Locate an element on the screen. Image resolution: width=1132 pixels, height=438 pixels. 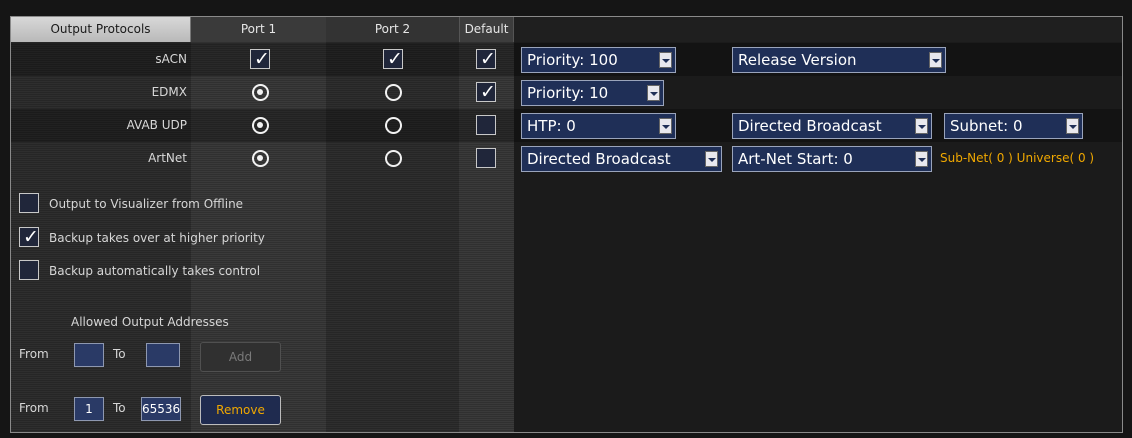
backup-priority-checkbox: ✓ is located at coordinates (29, 237).